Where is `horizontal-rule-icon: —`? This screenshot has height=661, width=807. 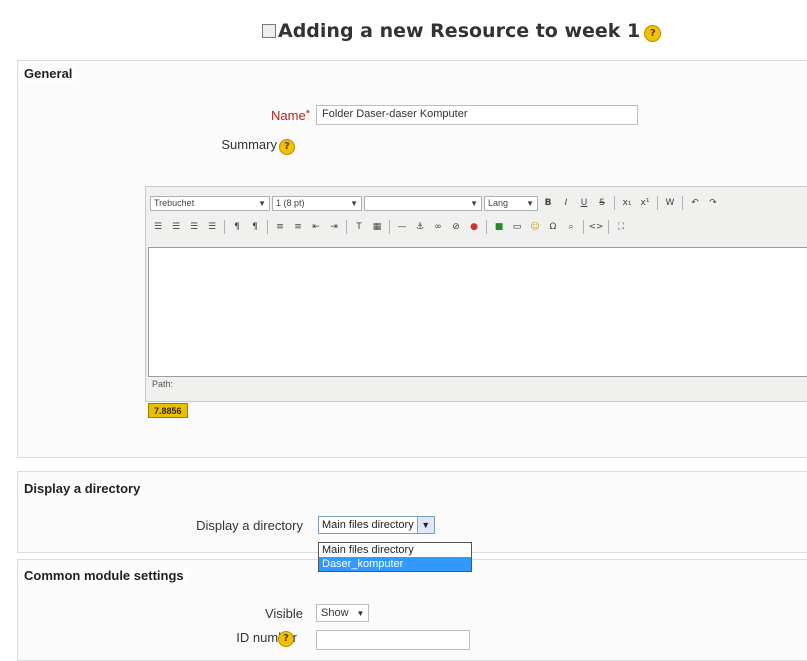
horizontal-rule-icon: — is located at coordinates (402, 227).